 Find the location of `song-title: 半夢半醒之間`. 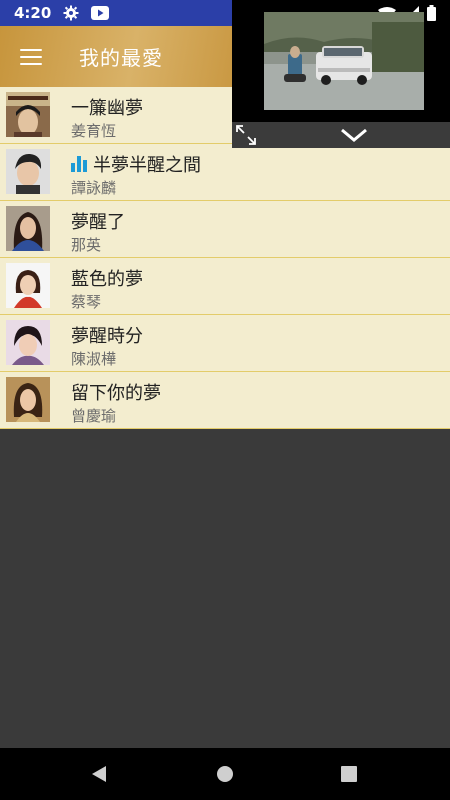

song-title: 半夢半醒之間 is located at coordinates (136, 164).